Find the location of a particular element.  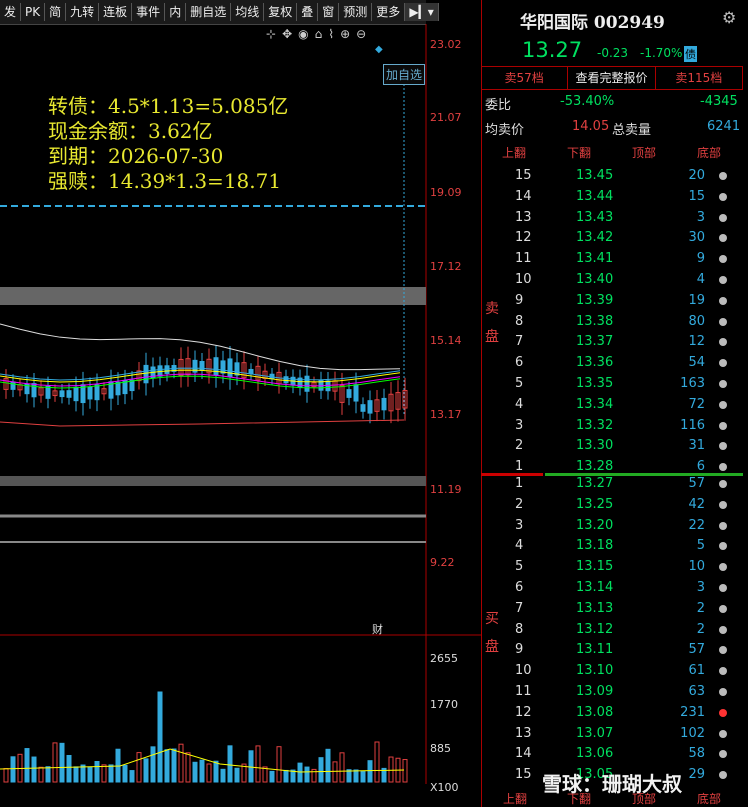

sell-row: 14 13.44 15 is located at coordinates (612, 197).